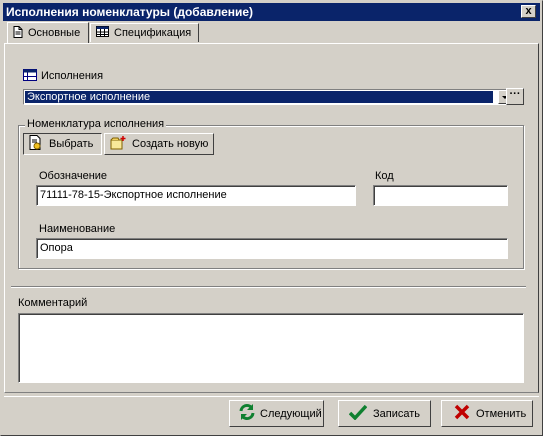 The height and width of the screenshot is (436, 543). Describe the element at coordinates (118, 144) in the screenshot. I see `create-new-icon` at that location.